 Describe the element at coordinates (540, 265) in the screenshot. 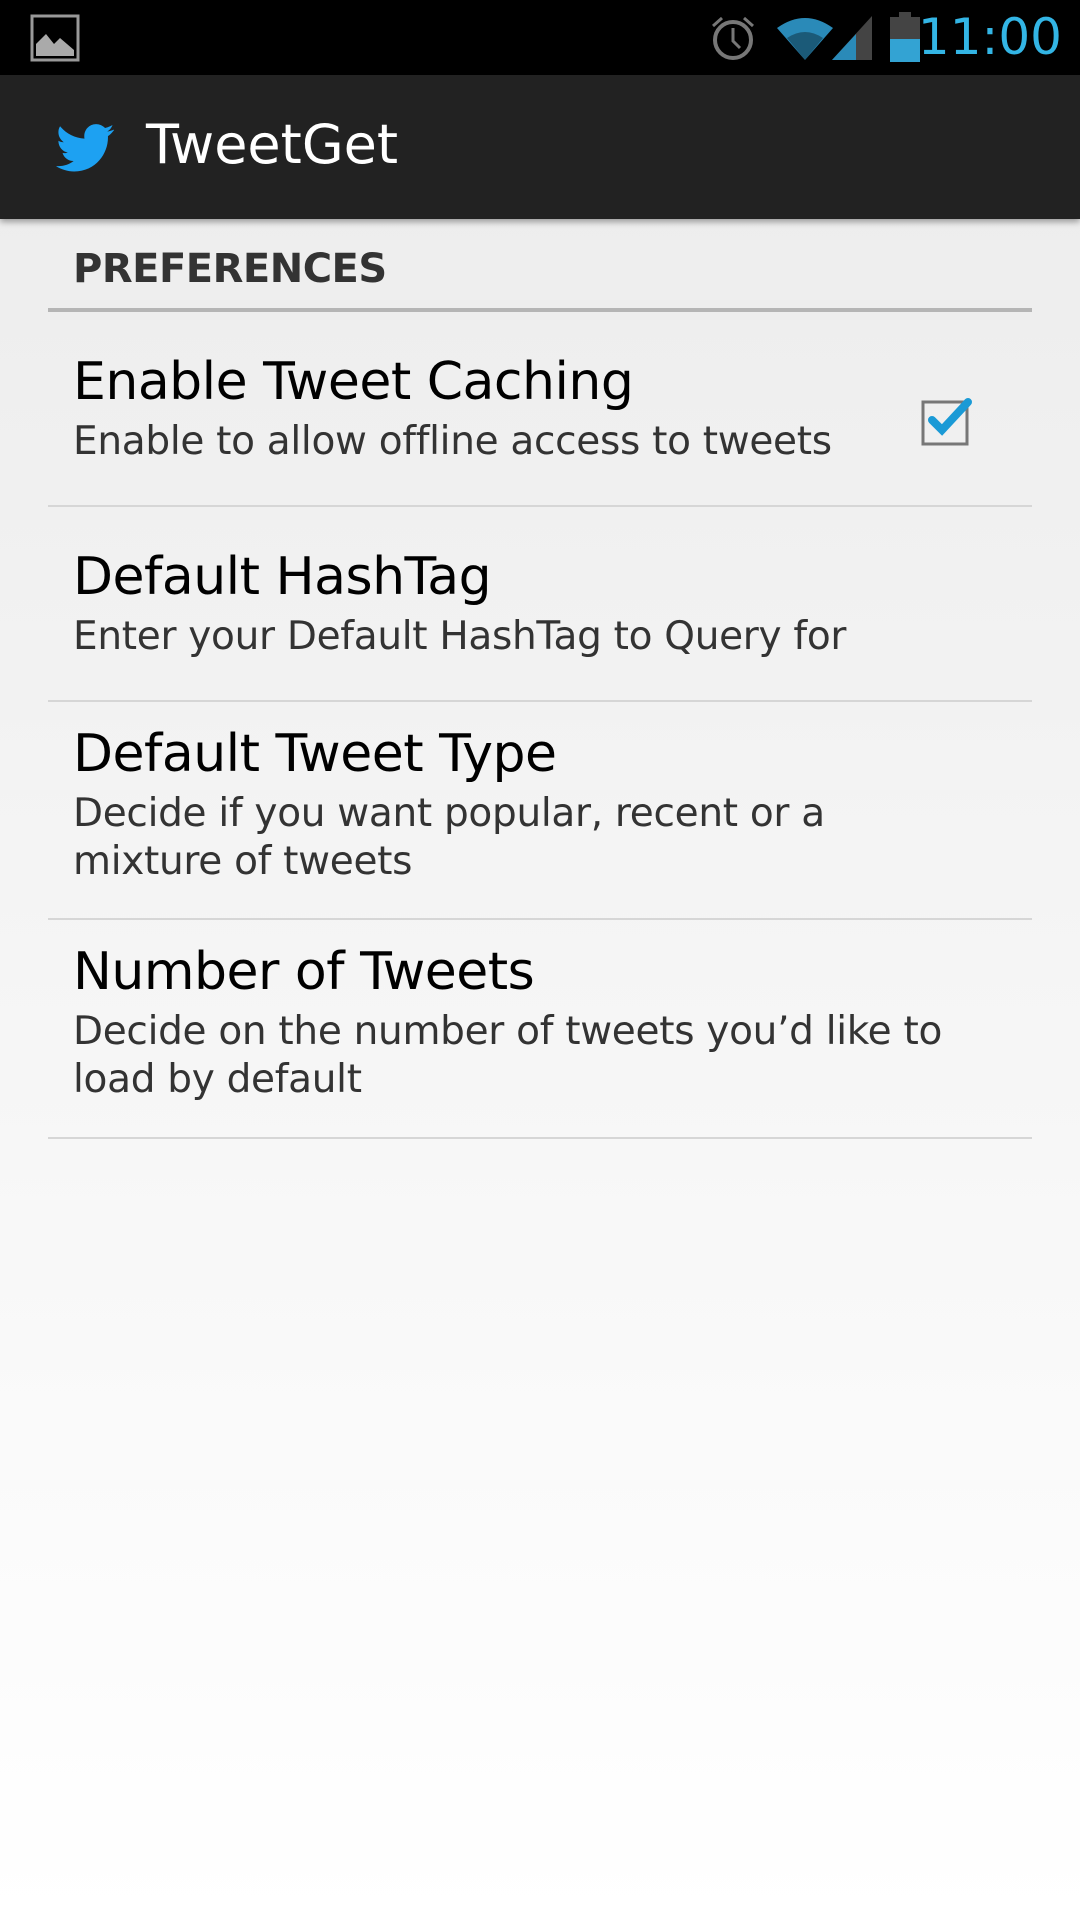

I see `category-header: PREFERENCES` at that location.